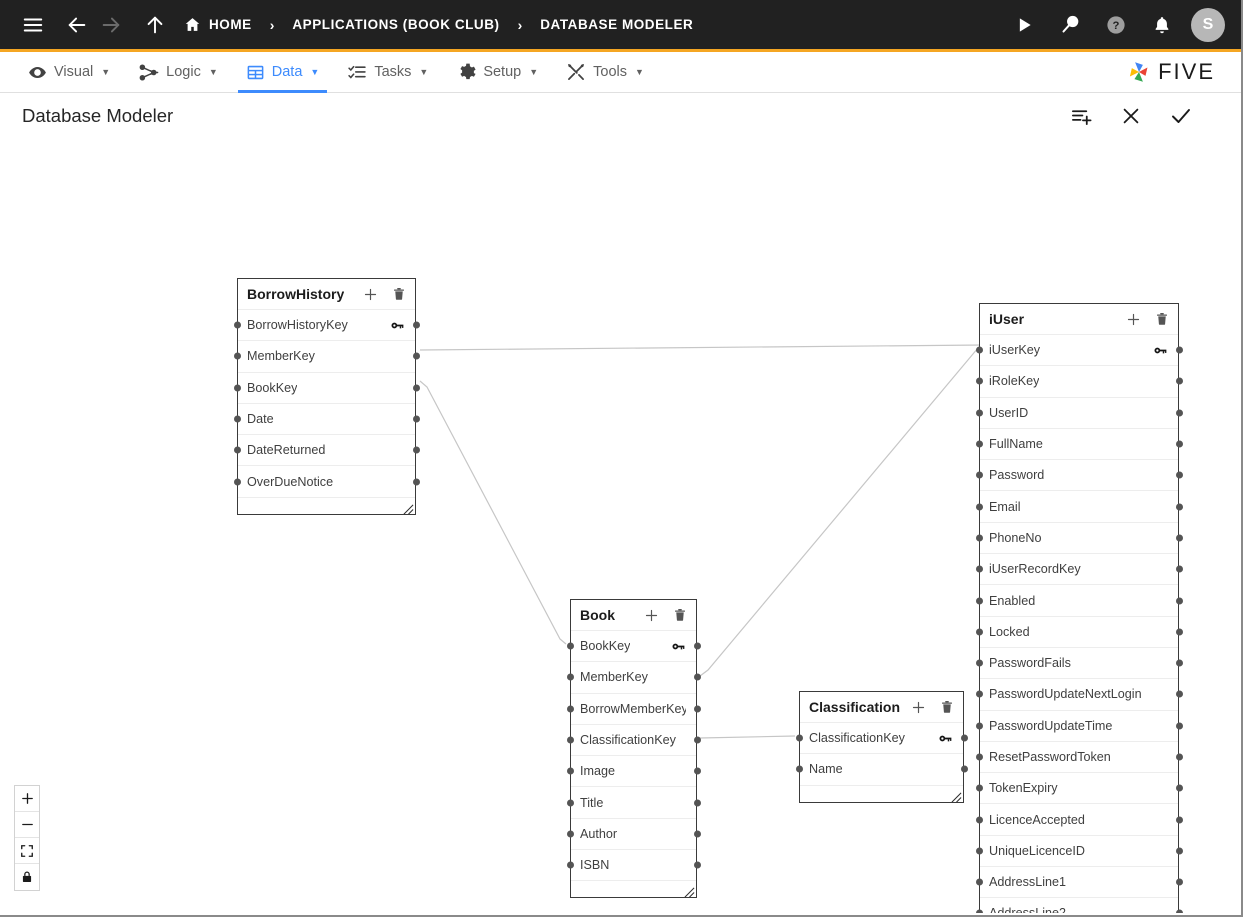 The height and width of the screenshot is (917, 1243). What do you see at coordinates (326, 451) in the screenshot?
I see `entity-field-row: DateReturned` at bounding box center [326, 451].